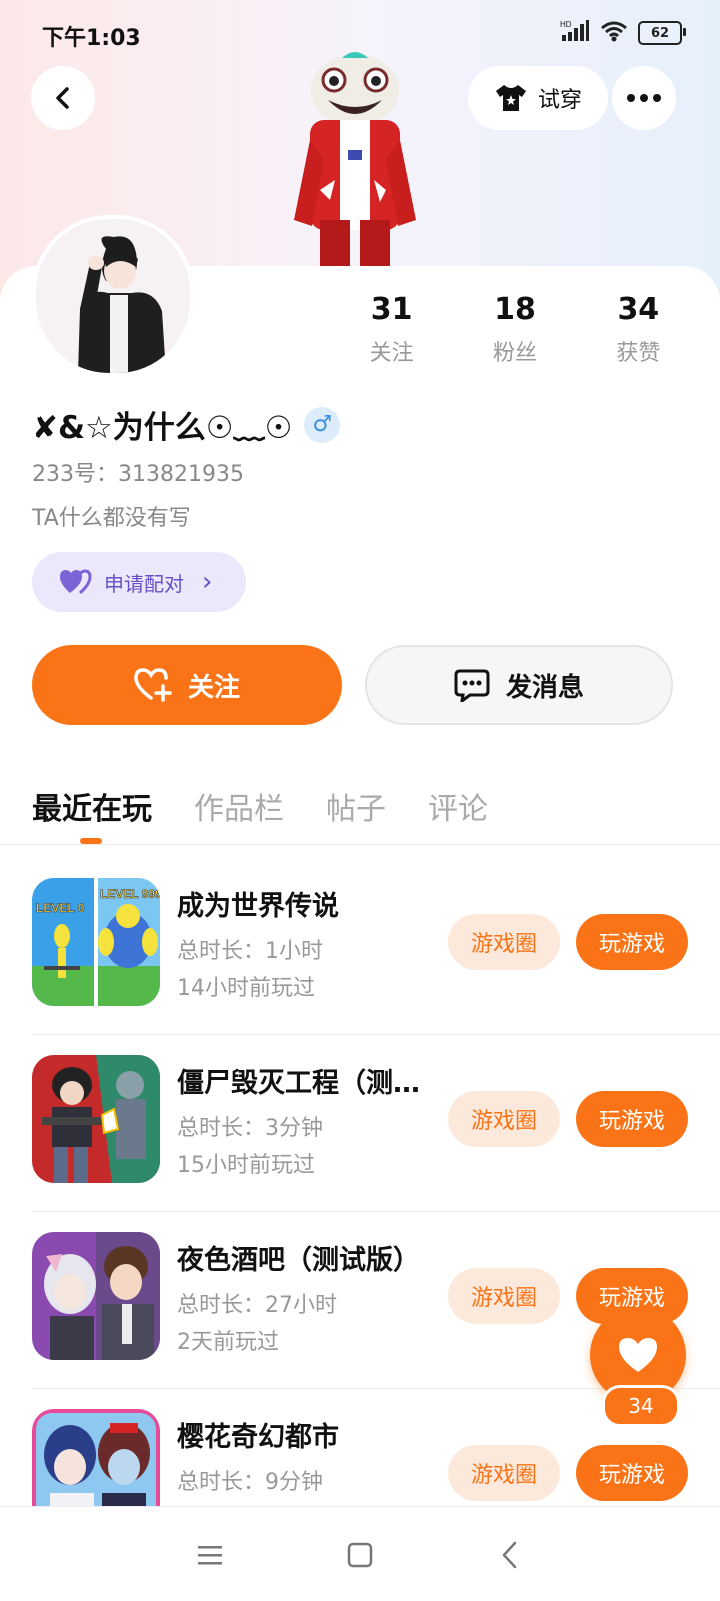  I want to click on following-count: 31, so click(391, 309).